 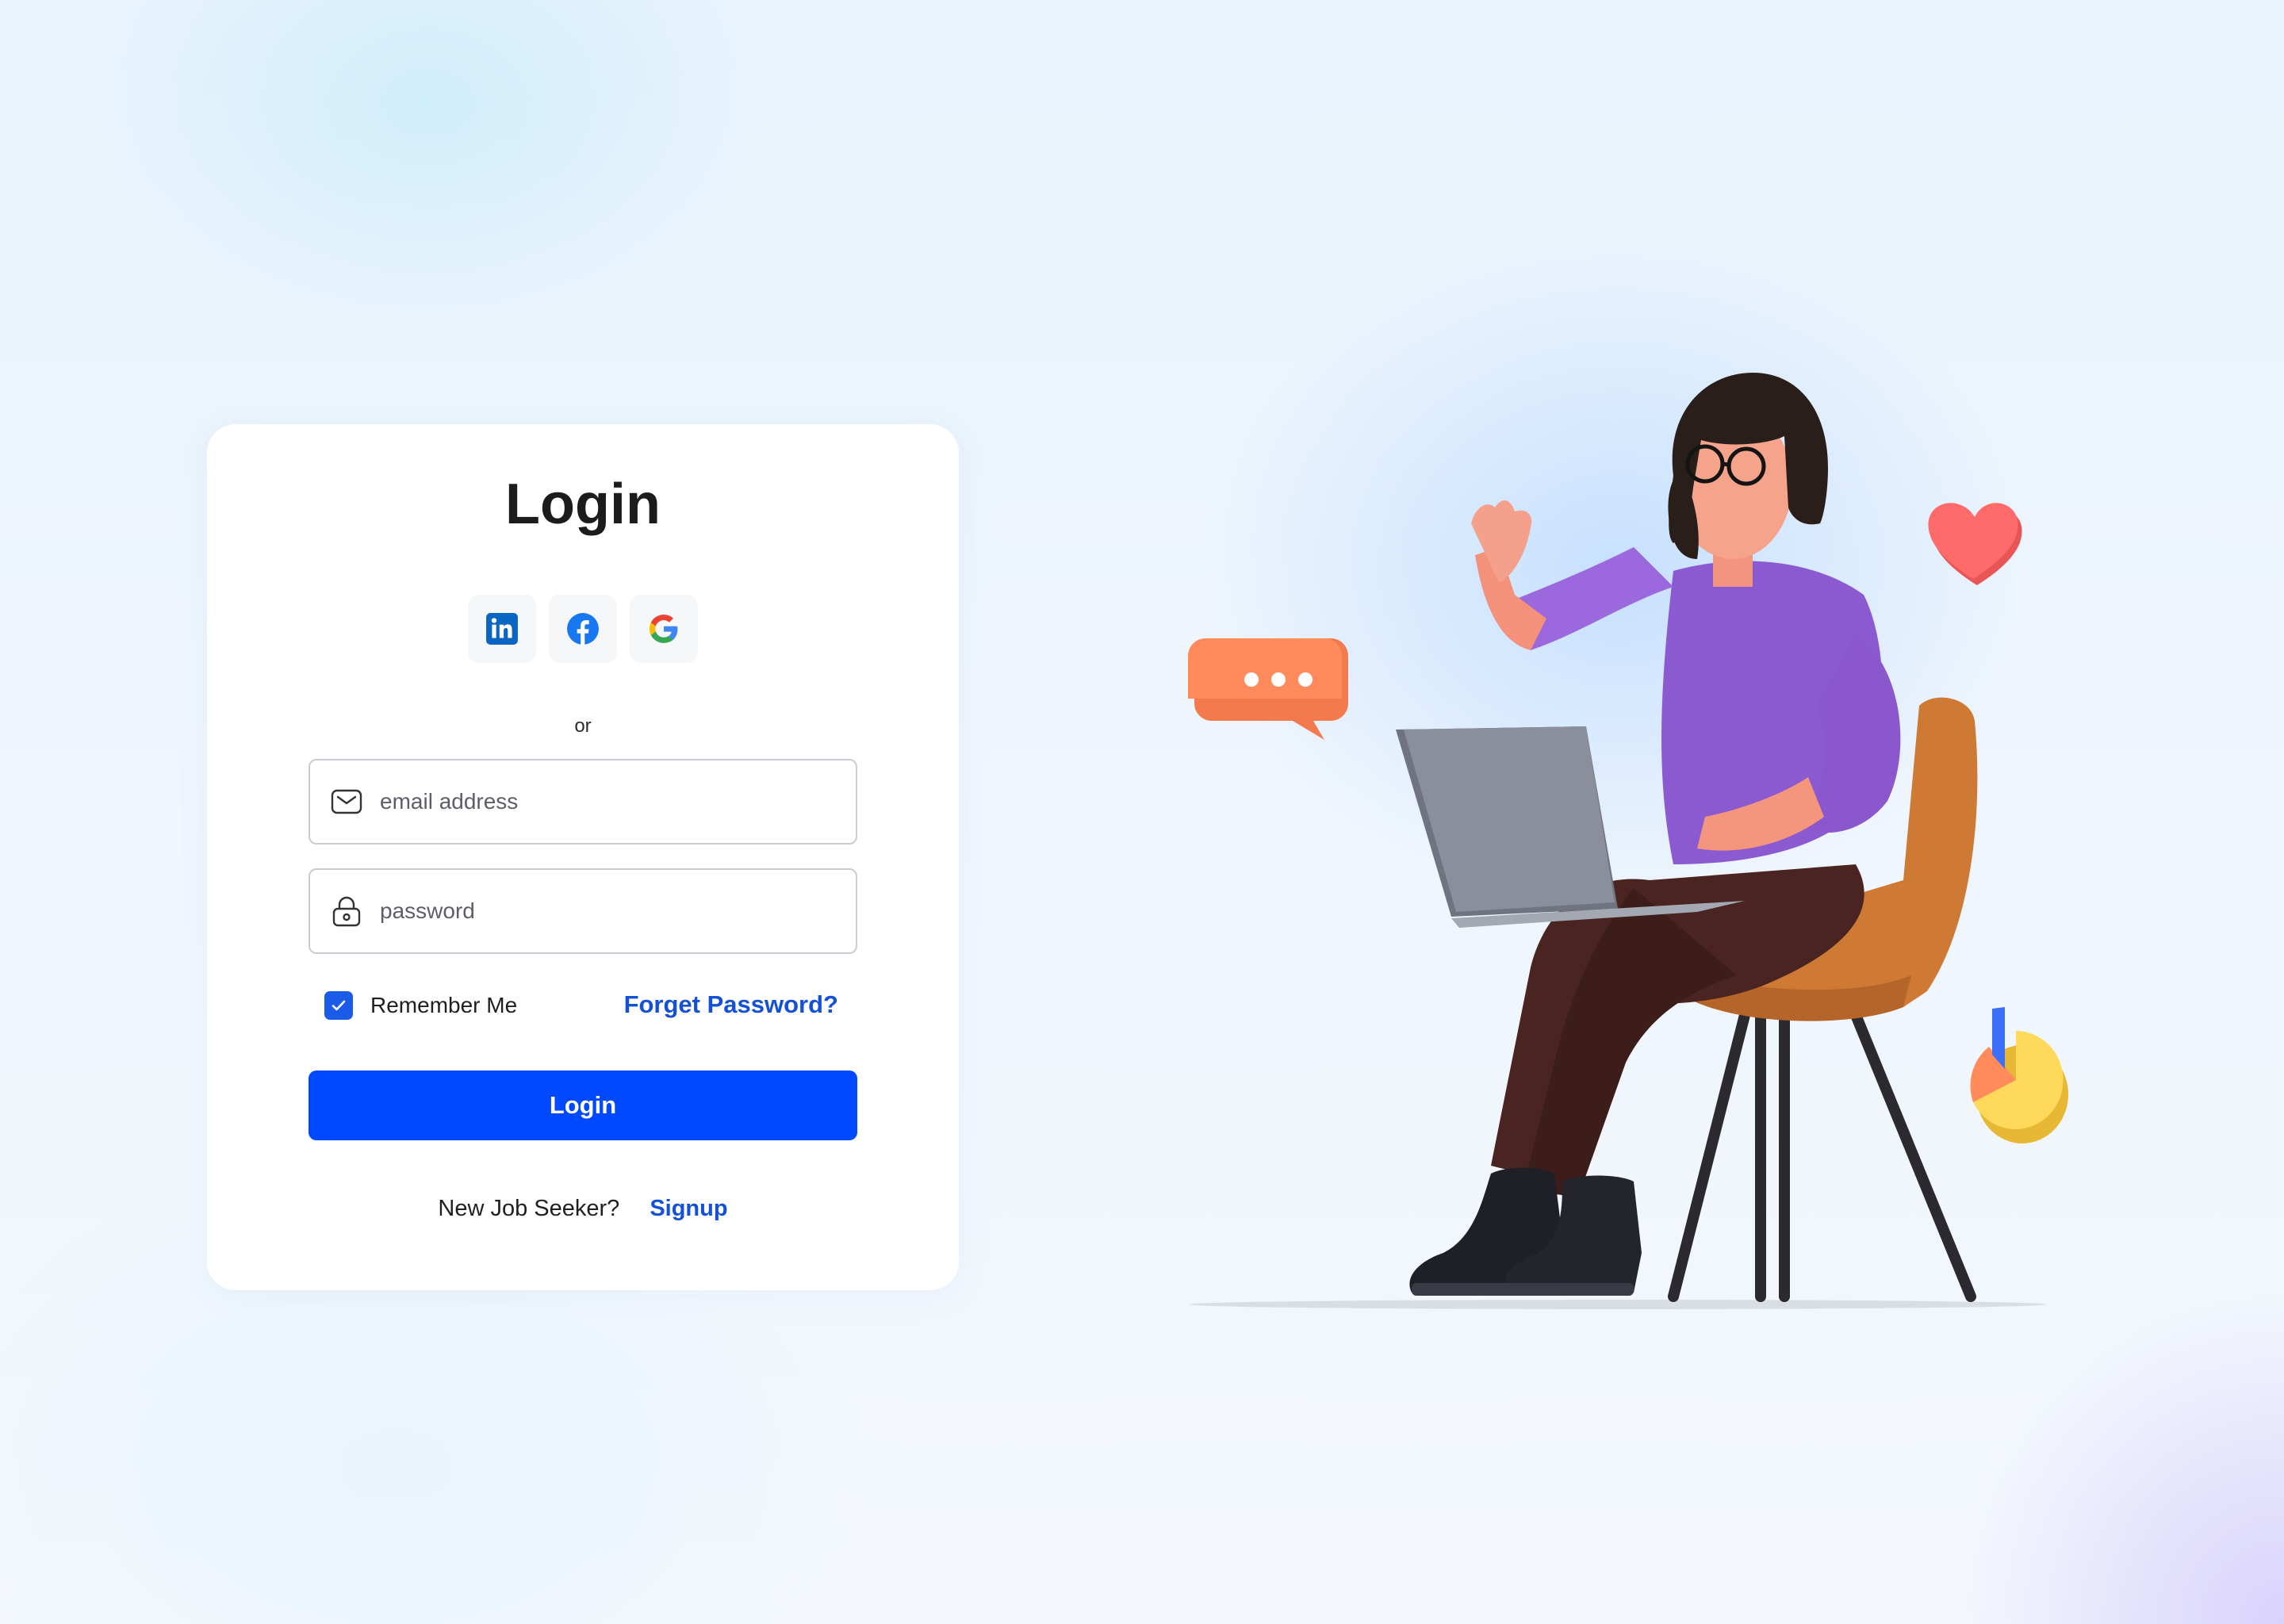 What do you see at coordinates (610, 801) in the screenshot?
I see `email-input` at bounding box center [610, 801].